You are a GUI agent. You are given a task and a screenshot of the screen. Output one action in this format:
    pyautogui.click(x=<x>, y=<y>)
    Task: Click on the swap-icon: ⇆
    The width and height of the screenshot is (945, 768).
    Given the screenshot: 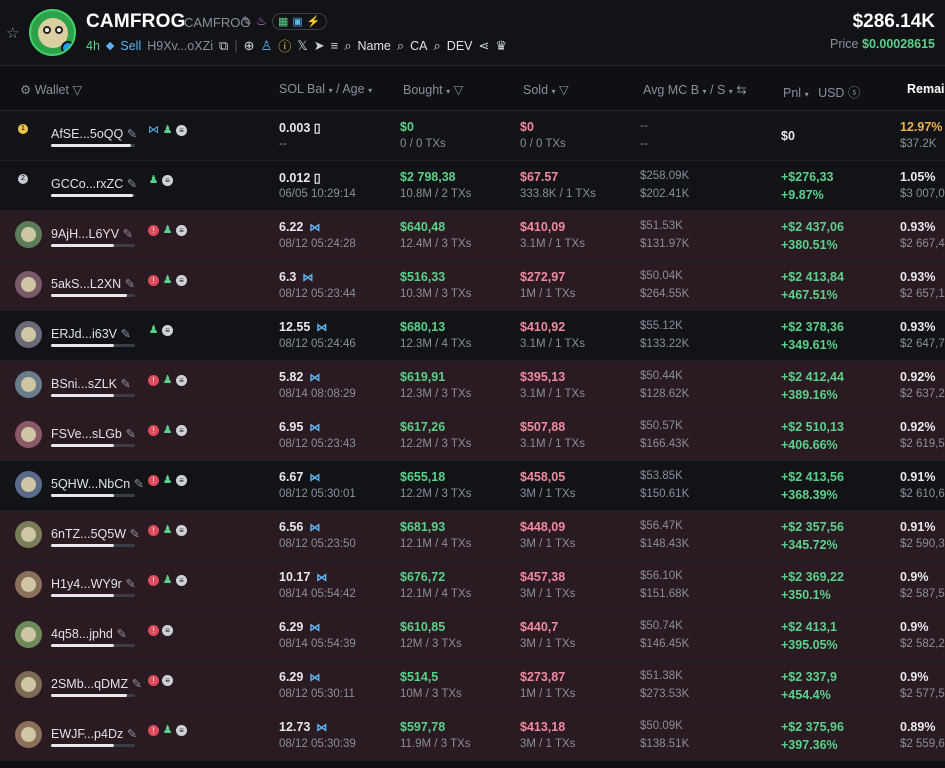 What is the action you would take?
    pyautogui.click(x=741, y=90)
    